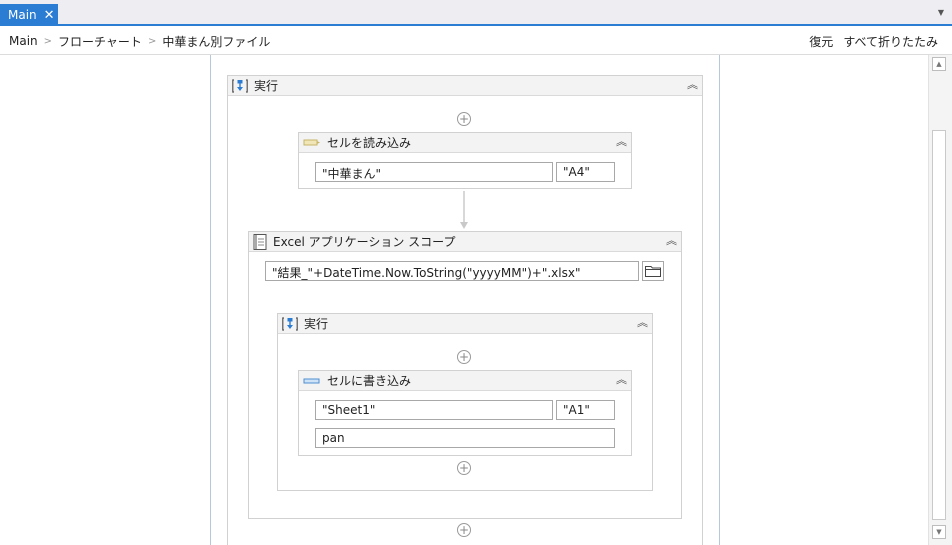 The image size is (952, 545). What do you see at coordinates (465, 86) in the screenshot?
I see `outer-sequence-header: 実行 ︽` at bounding box center [465, 86].